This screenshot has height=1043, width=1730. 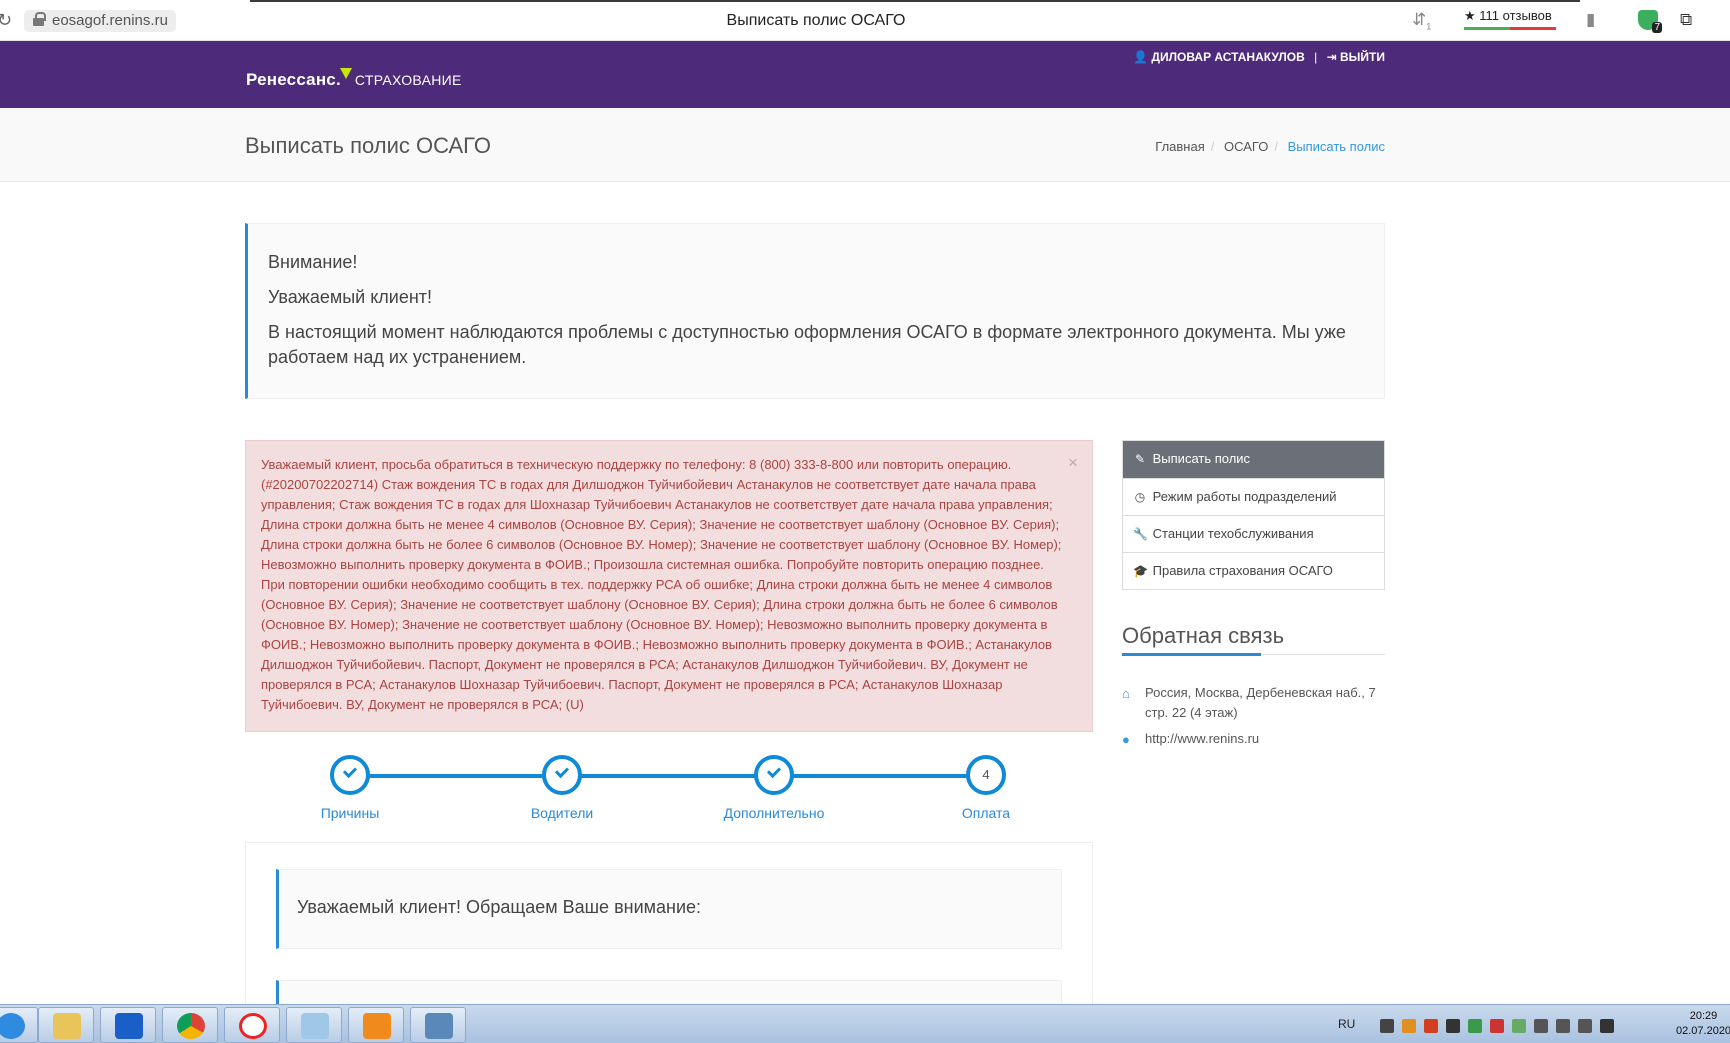 I want to click on user-nav: 👤 ДИЛОВАР АСТАНАКУЛОВ | ⇥ ВЫЙТИ, so click(x=1259, y=57).